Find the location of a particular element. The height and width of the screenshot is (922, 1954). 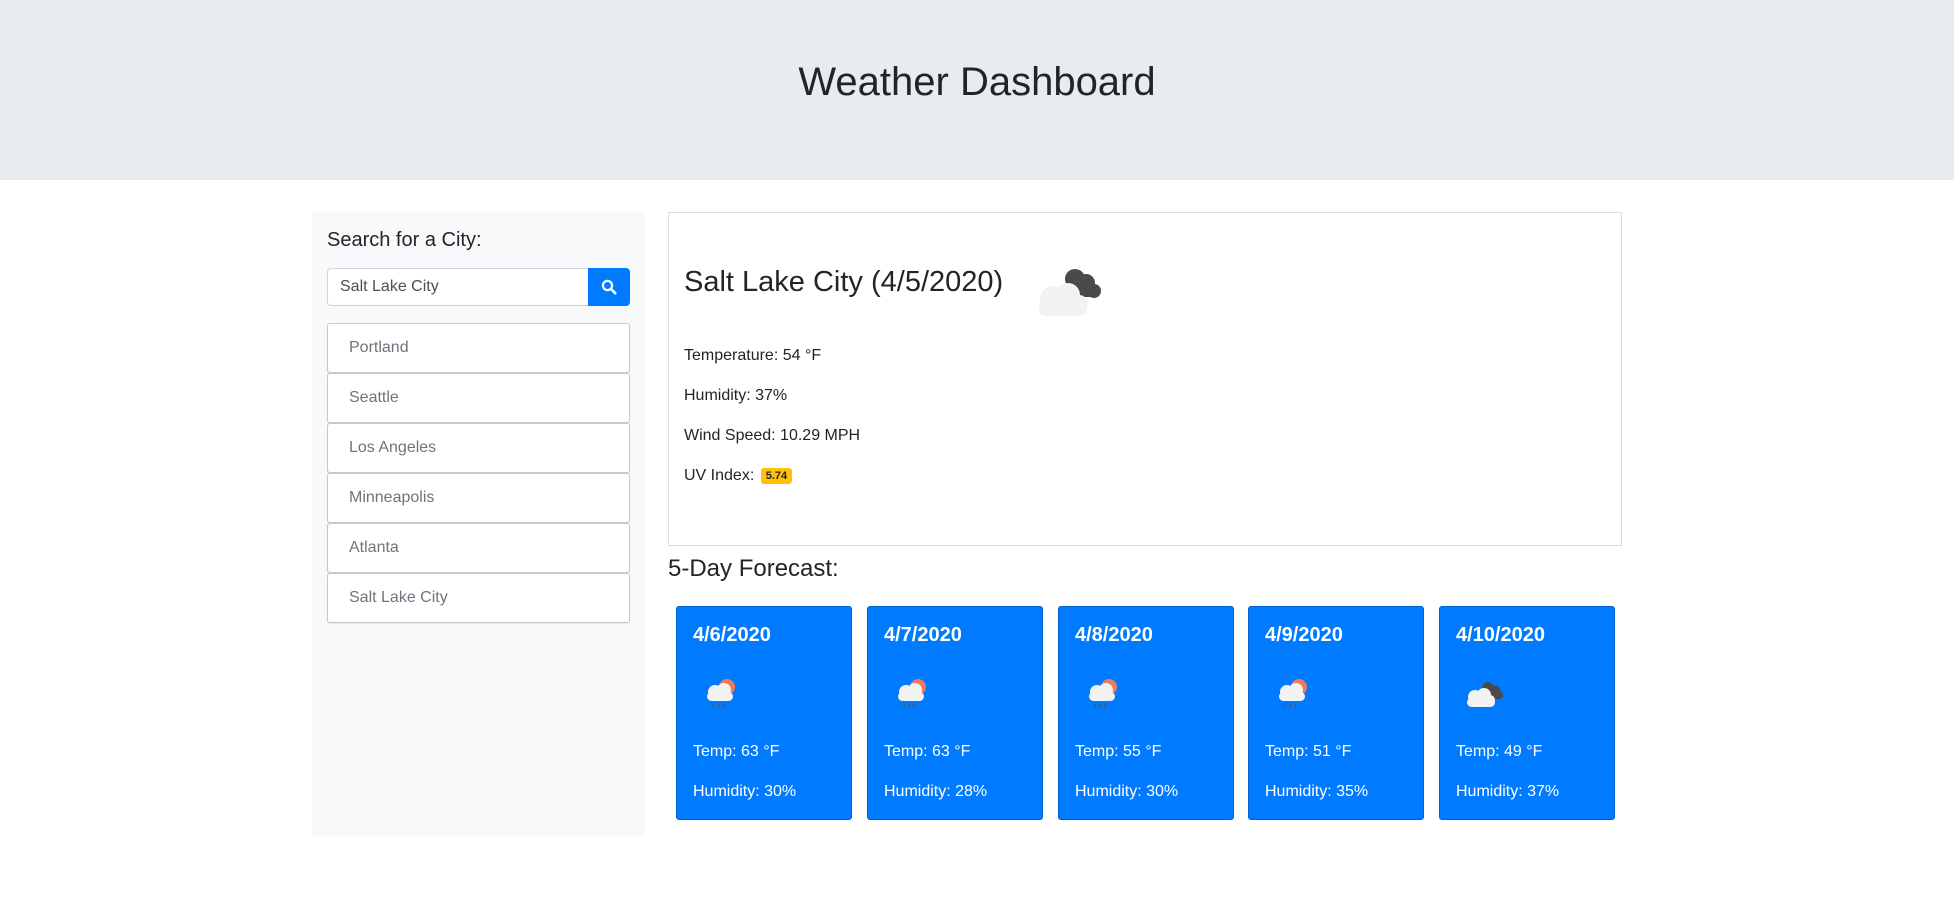

city-item-atlanta: Atlanta is located at coordinates (478, 548).